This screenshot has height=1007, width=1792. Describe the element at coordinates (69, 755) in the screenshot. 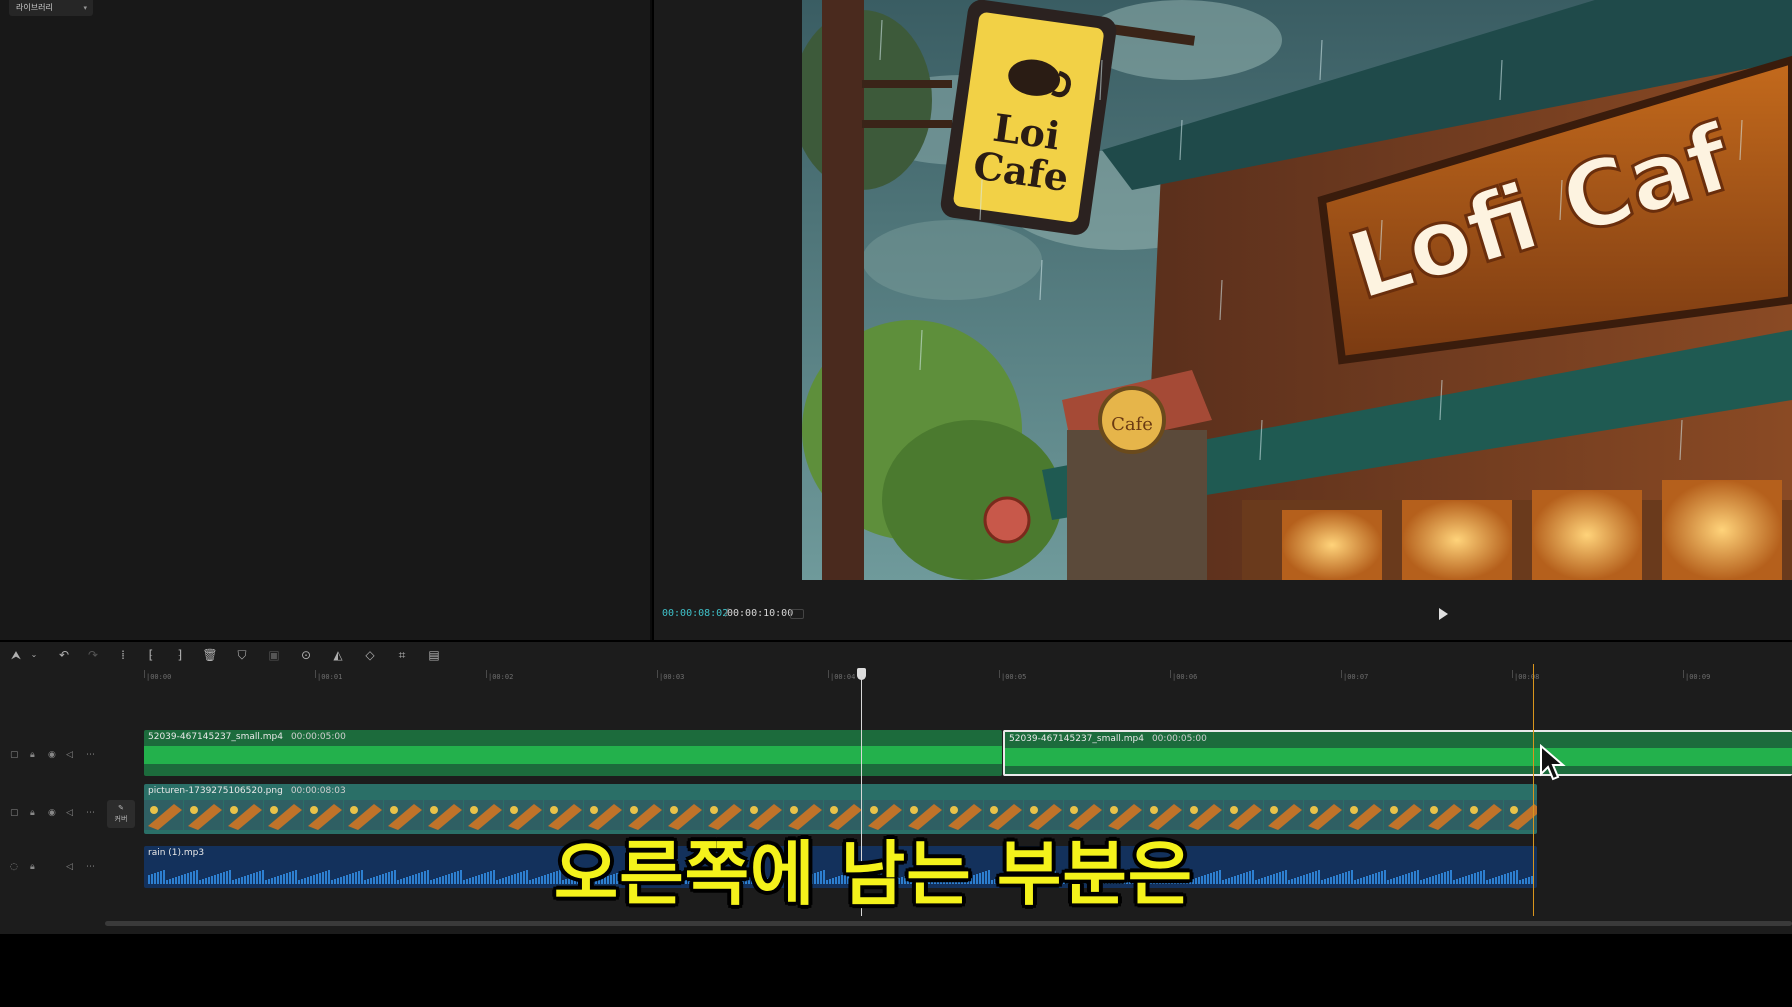

I see `volume-icon: ◁` at that location.